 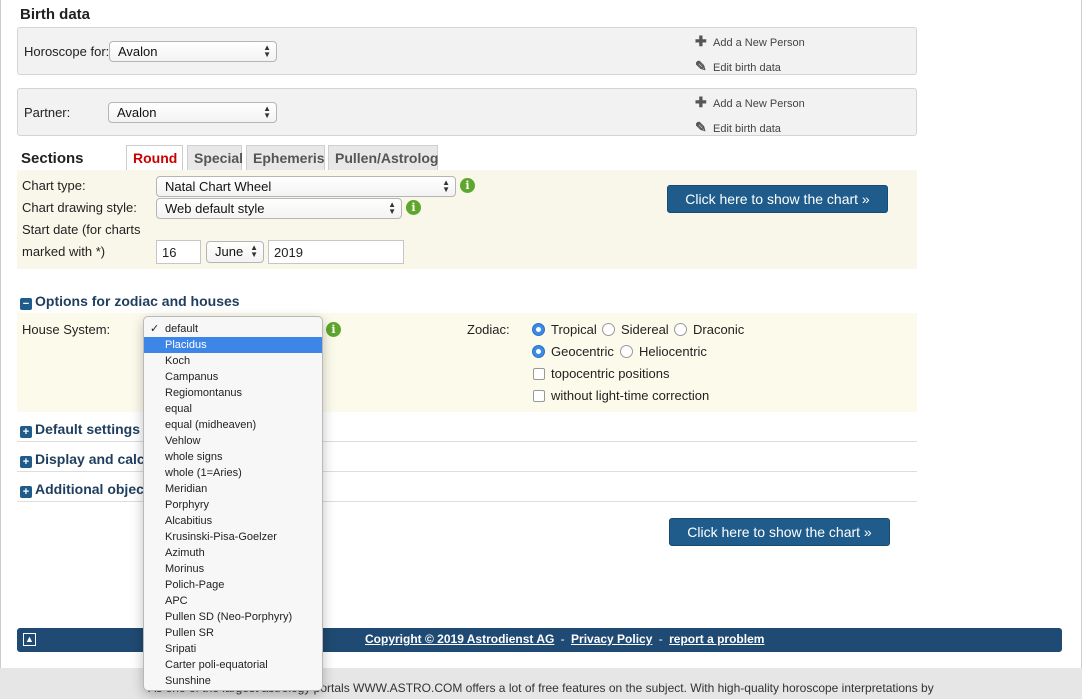 I want to click on radio-sidereal, so click(x=608, y=329).